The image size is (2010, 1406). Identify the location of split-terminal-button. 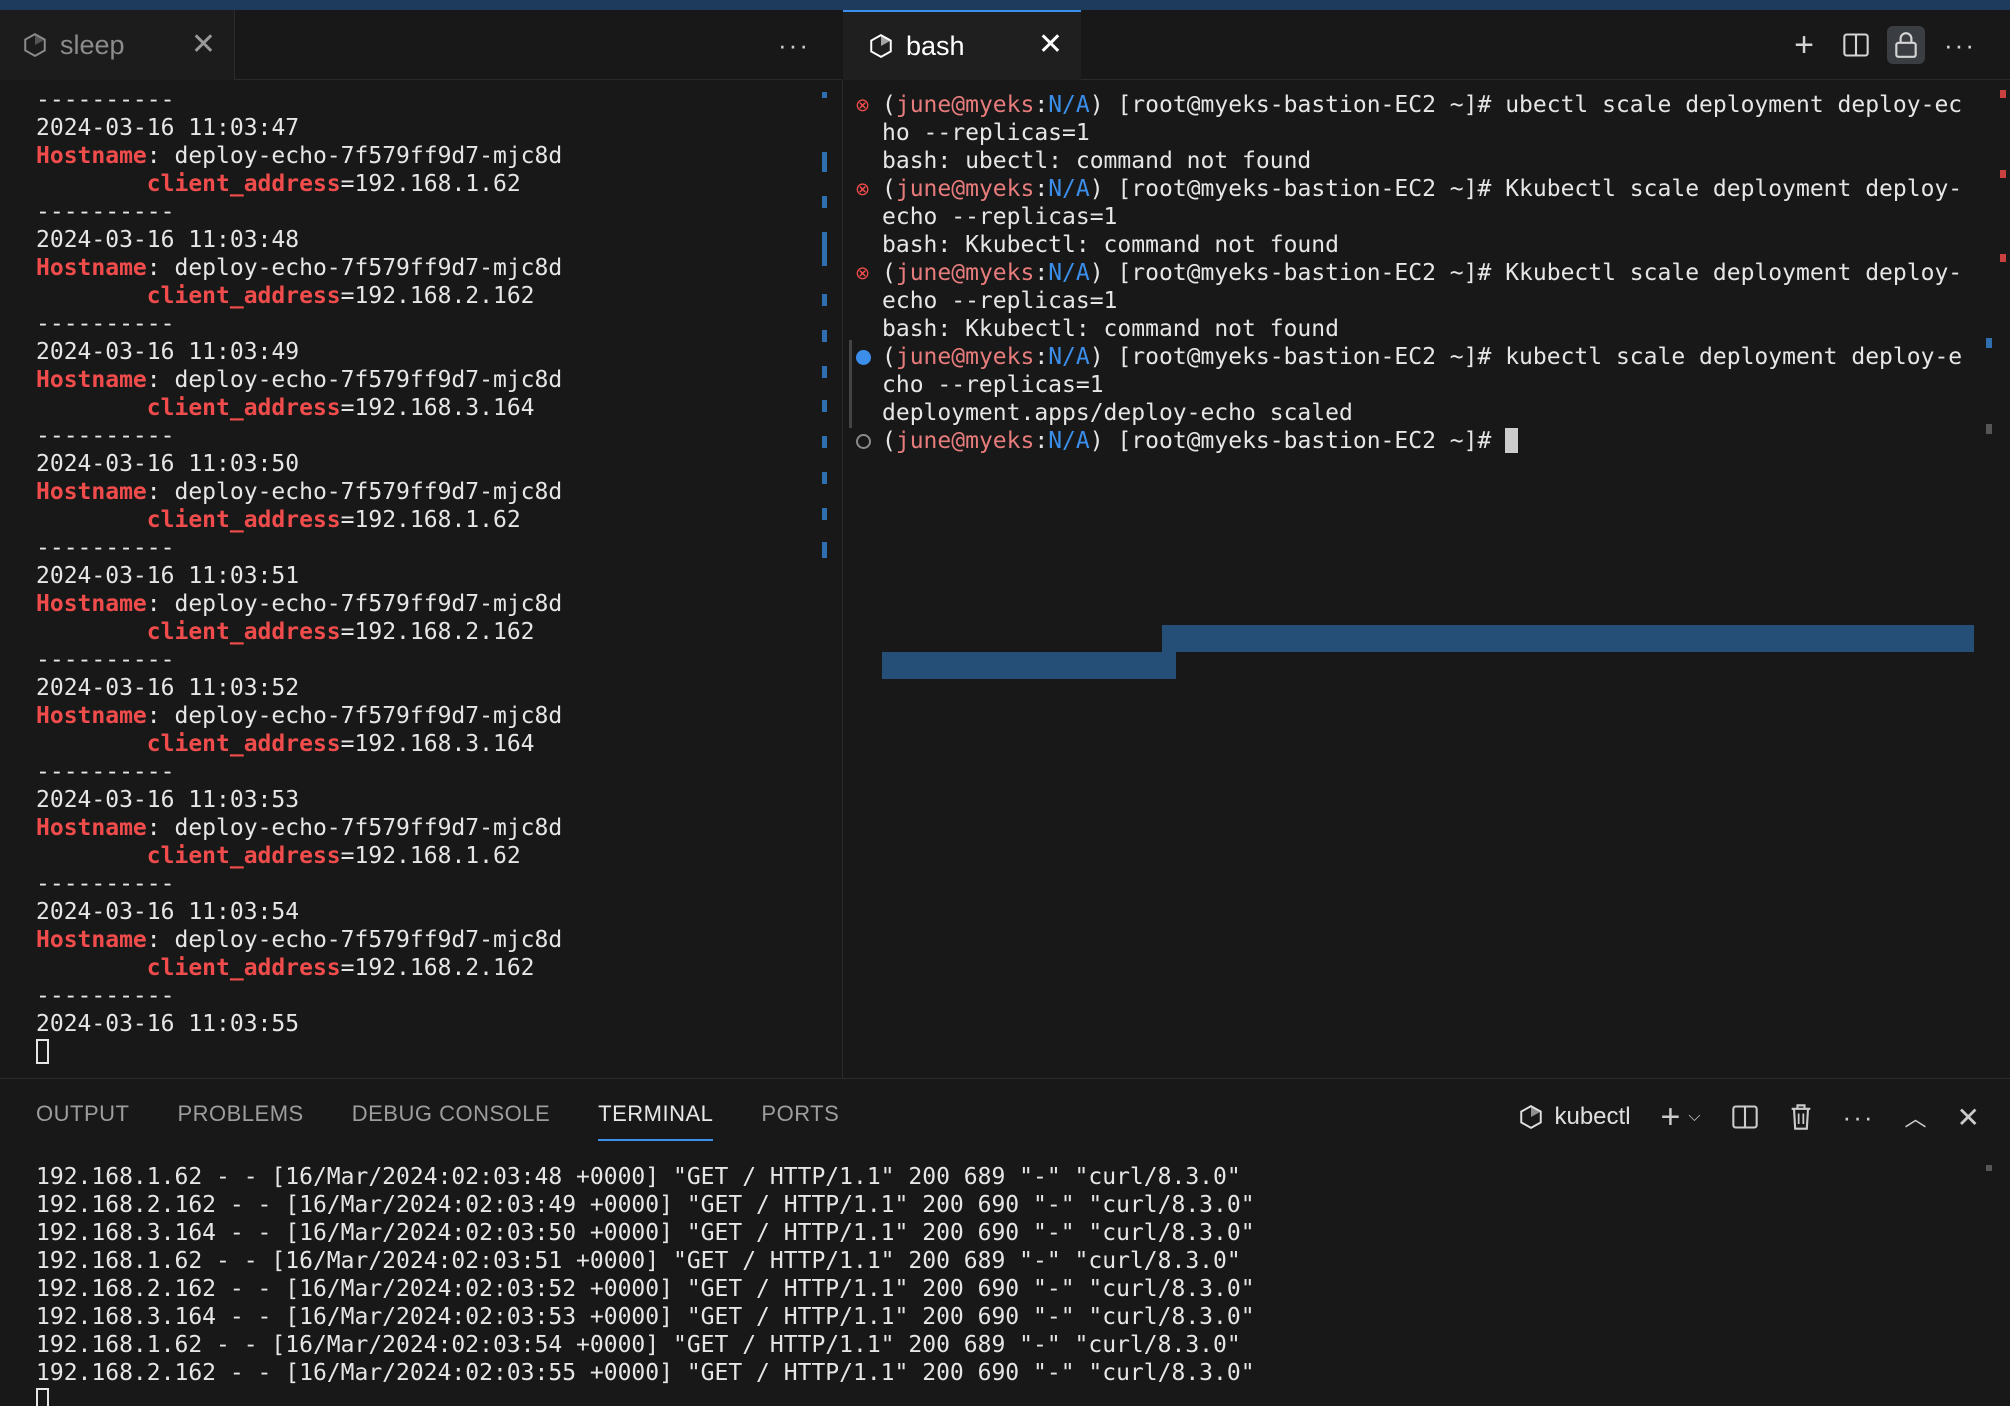
(1745, 1117).